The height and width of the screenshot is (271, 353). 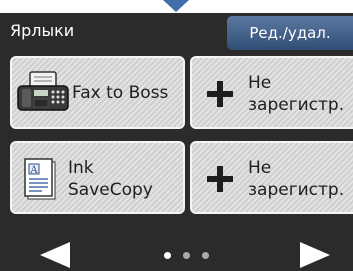 I want to click on navigation-bar, so click(x=176, y=255).